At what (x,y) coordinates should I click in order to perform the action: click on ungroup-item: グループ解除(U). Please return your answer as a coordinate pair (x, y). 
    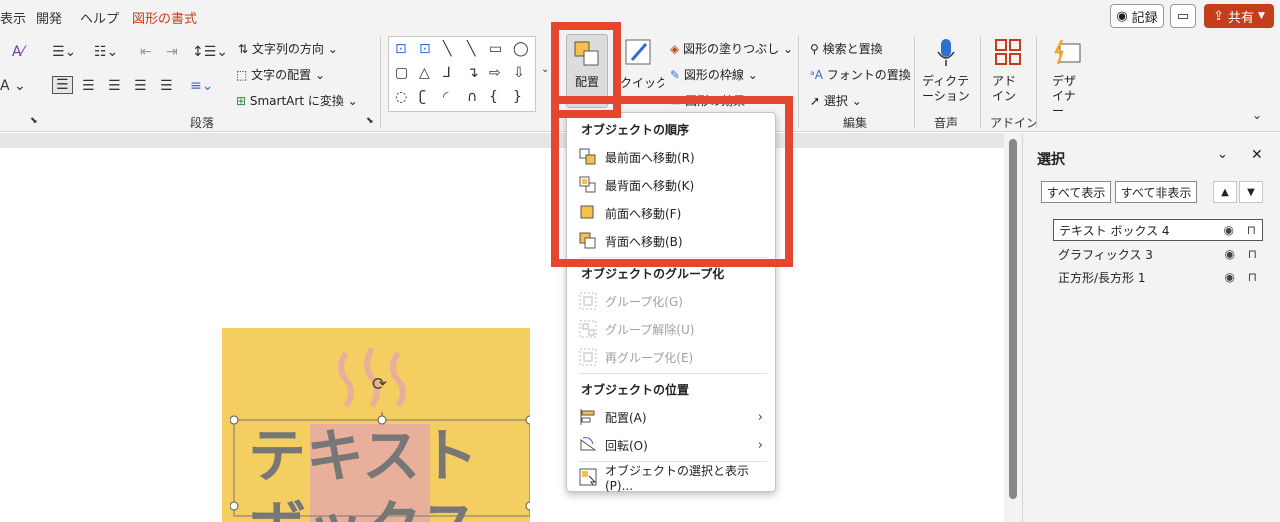
    Looking at the image, I should click on (673, 329).